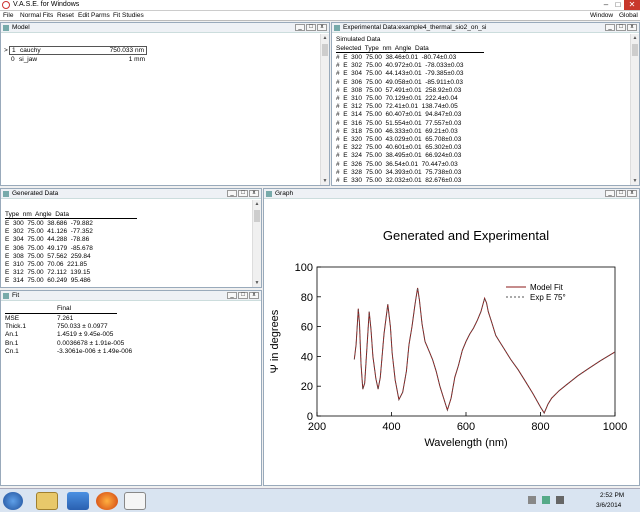 Image resolution: width=640 pixels, height=512 pixels. I want to click on app-logo-icon, so click(6, 5).